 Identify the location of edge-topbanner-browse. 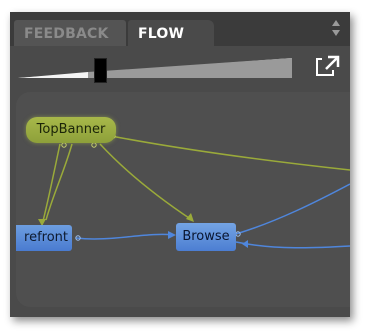
(146, 182).